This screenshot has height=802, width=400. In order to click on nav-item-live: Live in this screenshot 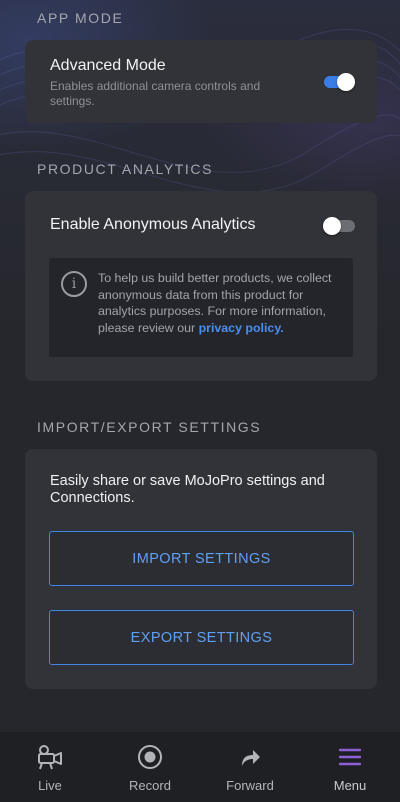, I will do `click(50, 767)`.